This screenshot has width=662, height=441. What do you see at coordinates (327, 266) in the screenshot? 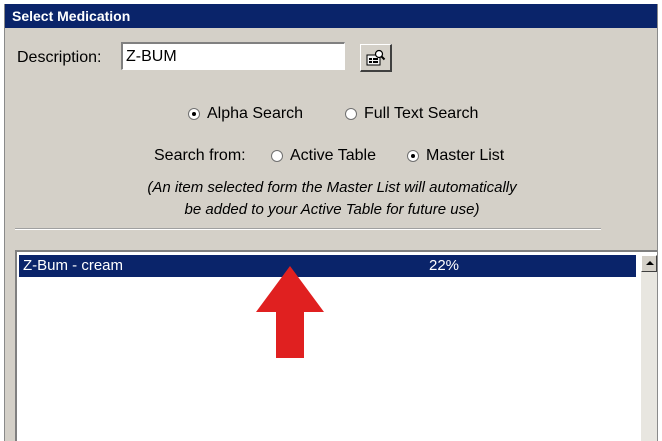
I see `list-item: Z-Bum - cream 22%` at bounding box center [327, 266].